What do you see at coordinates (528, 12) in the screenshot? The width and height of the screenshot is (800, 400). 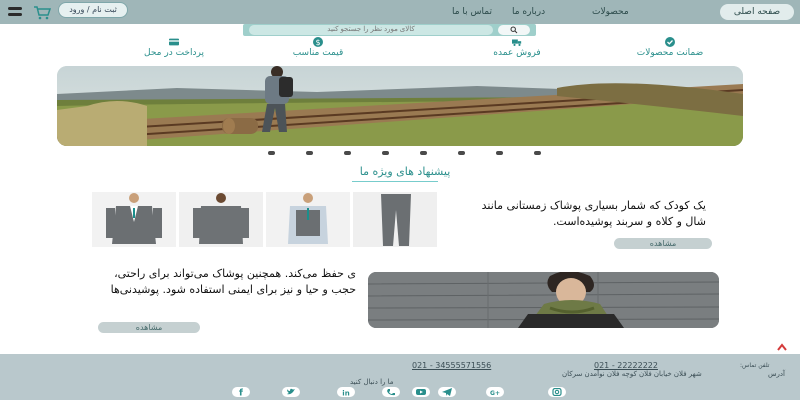 I see `nav-about: درباره ما` at bounding box center [528, 12].